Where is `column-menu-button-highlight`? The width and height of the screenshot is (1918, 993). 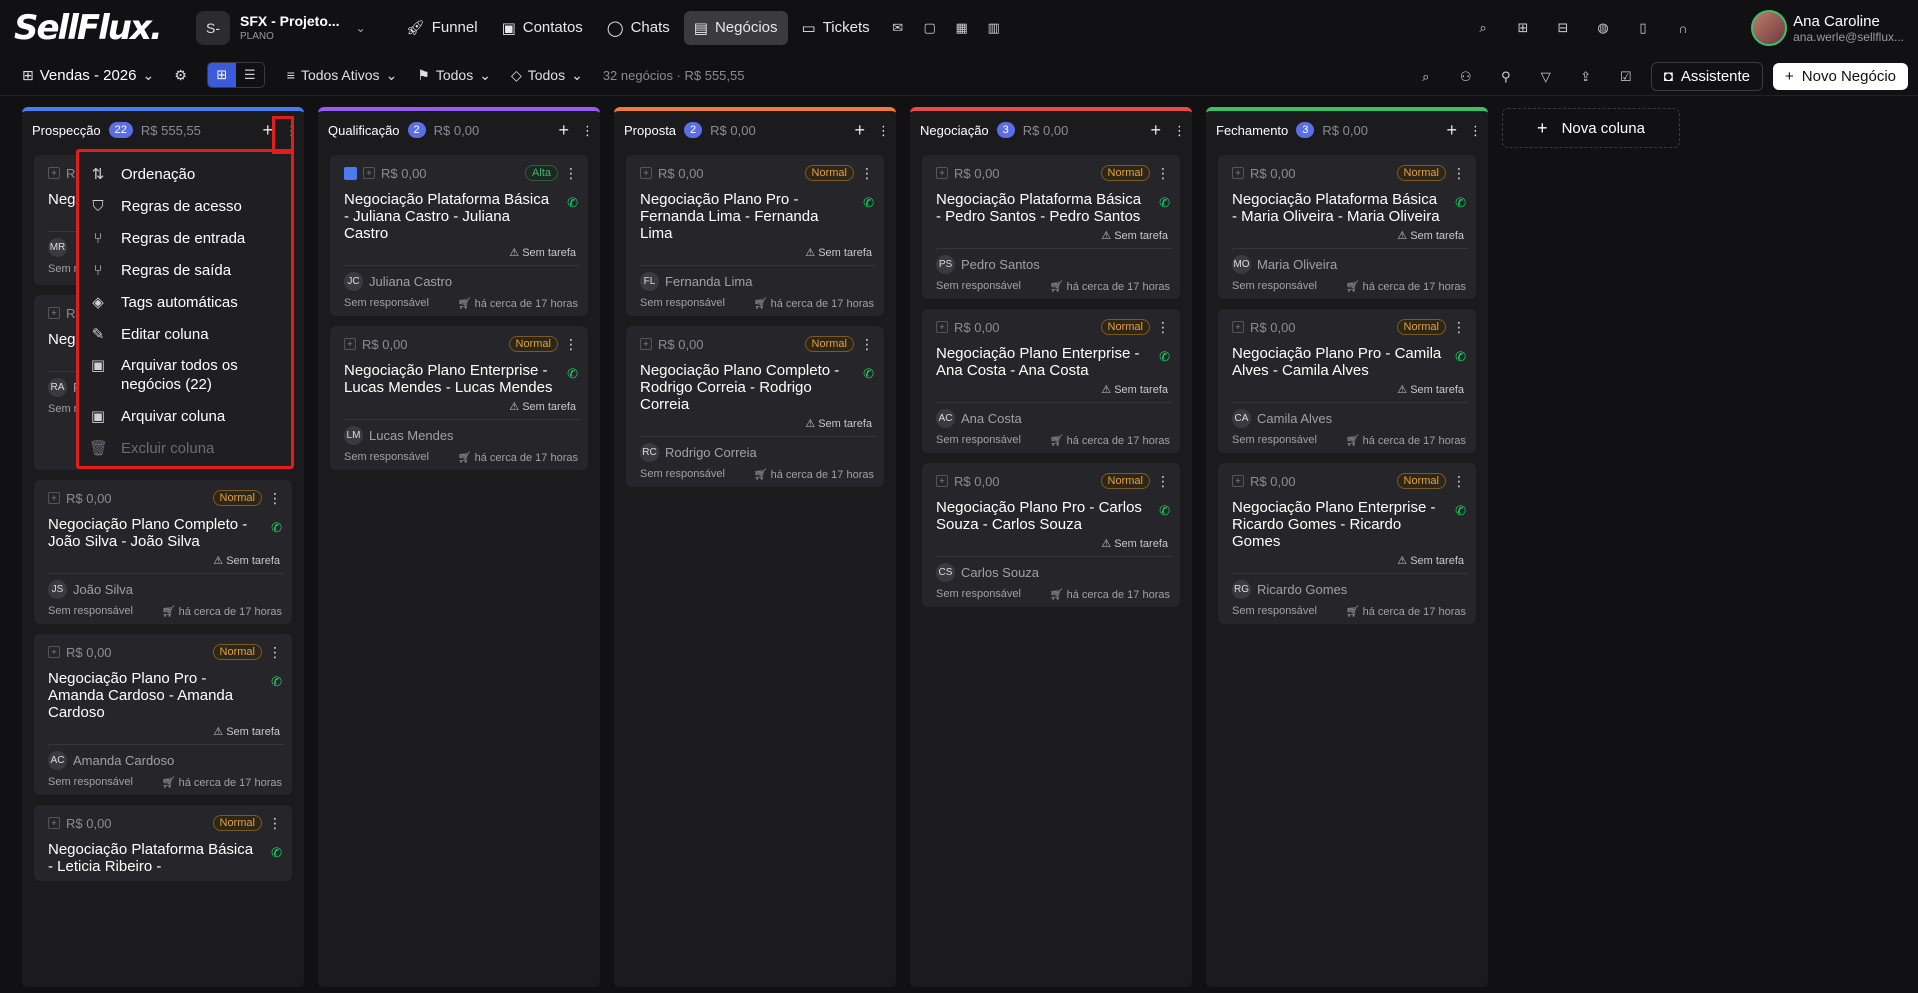 column-menu-button-highlight is located at coordinates (283, 135).